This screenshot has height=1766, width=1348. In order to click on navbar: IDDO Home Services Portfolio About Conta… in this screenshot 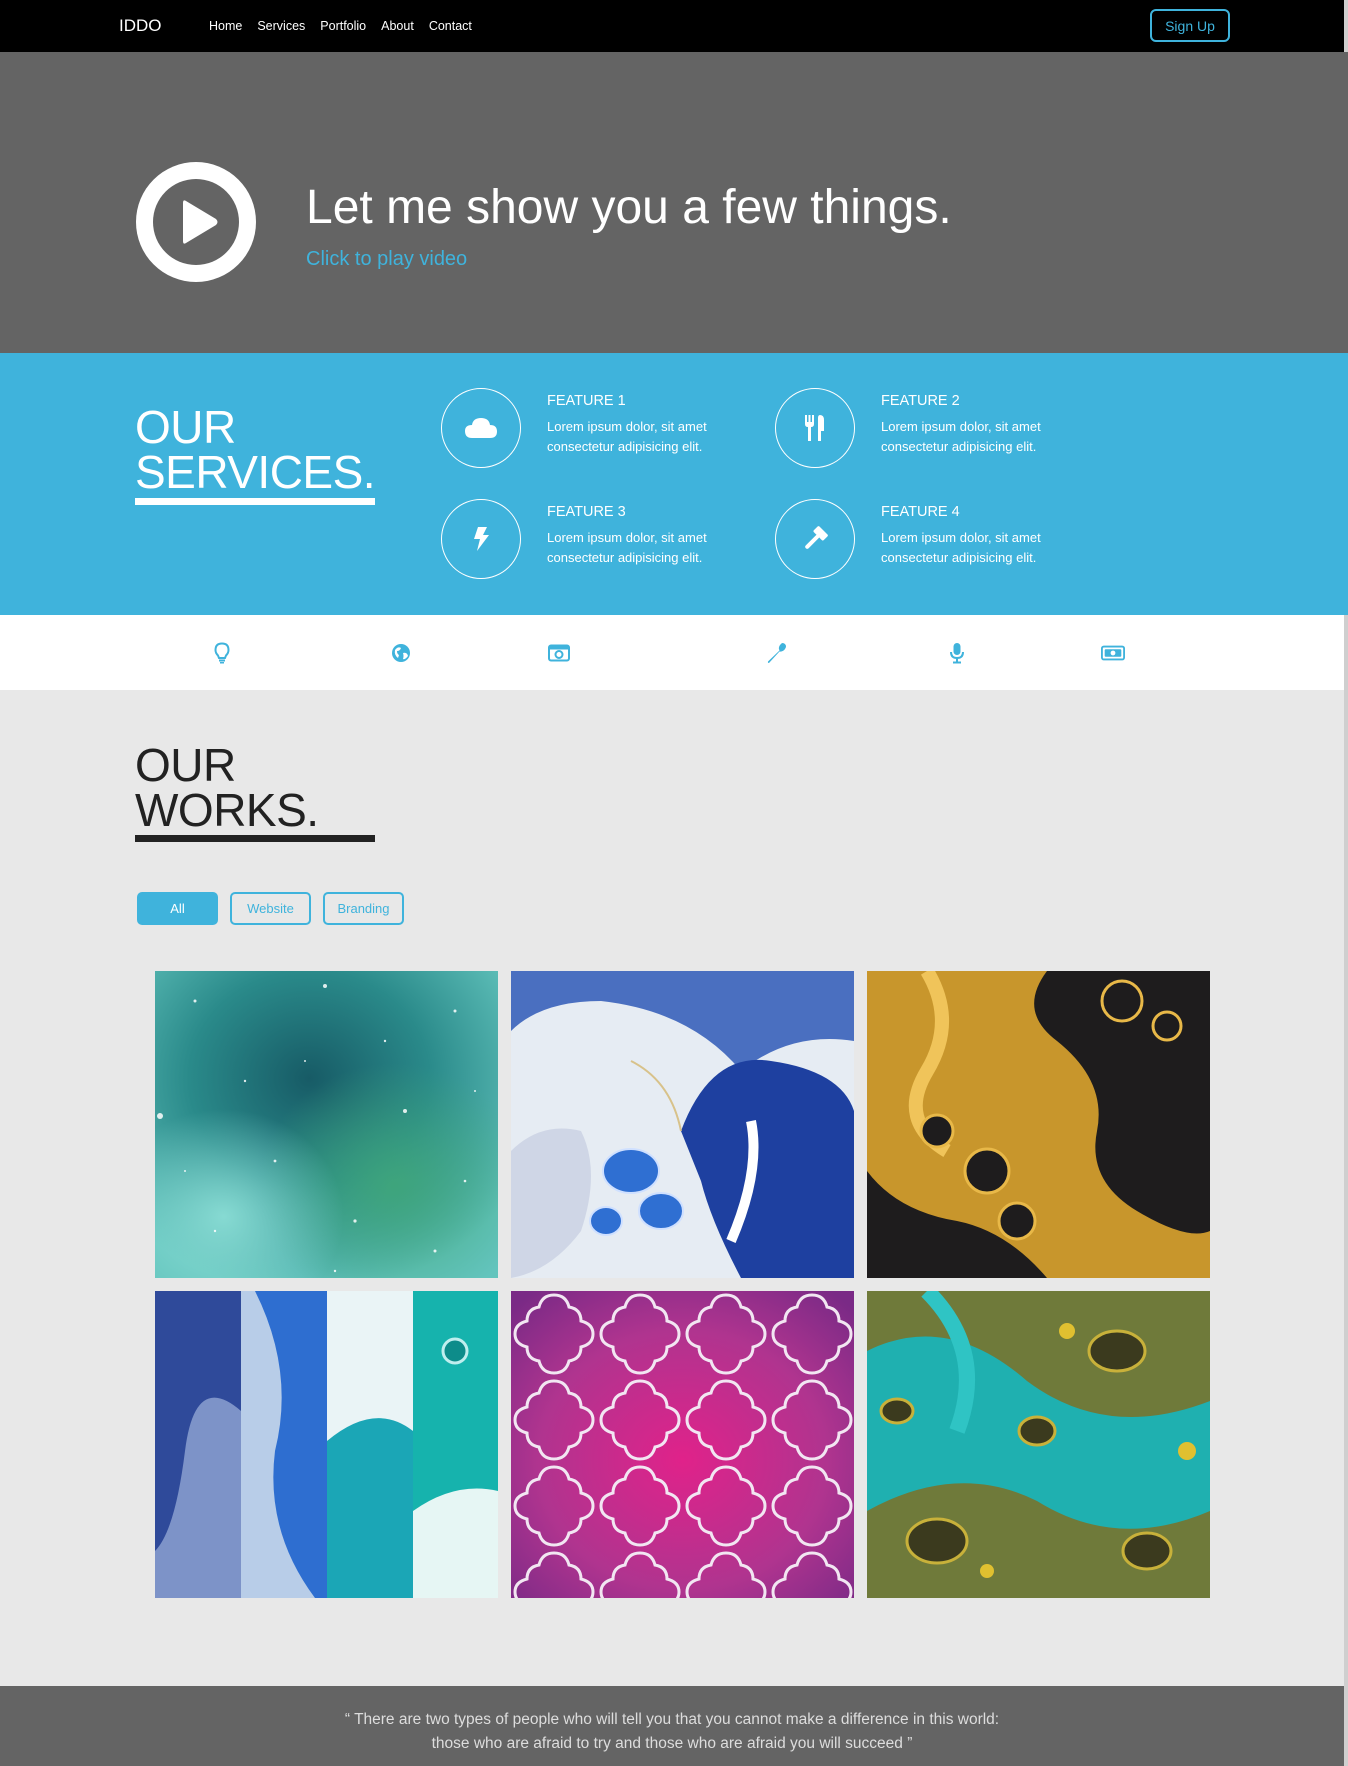, I will do `click(672, 26)`.